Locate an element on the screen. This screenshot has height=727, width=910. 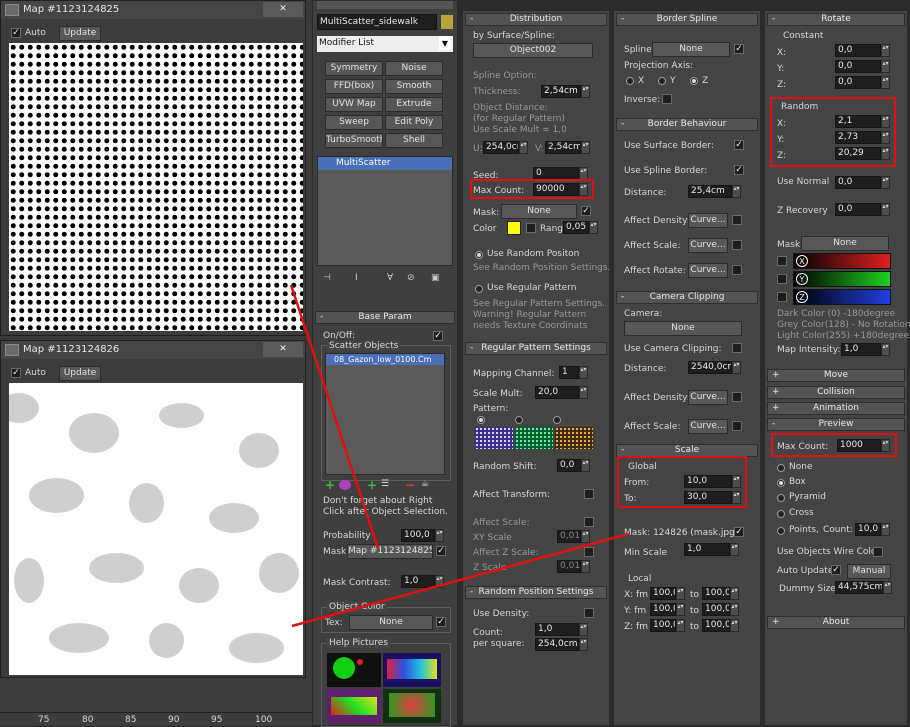
modifier-button-edit-poly: Edit Poly is located at coordinates (414, 122).